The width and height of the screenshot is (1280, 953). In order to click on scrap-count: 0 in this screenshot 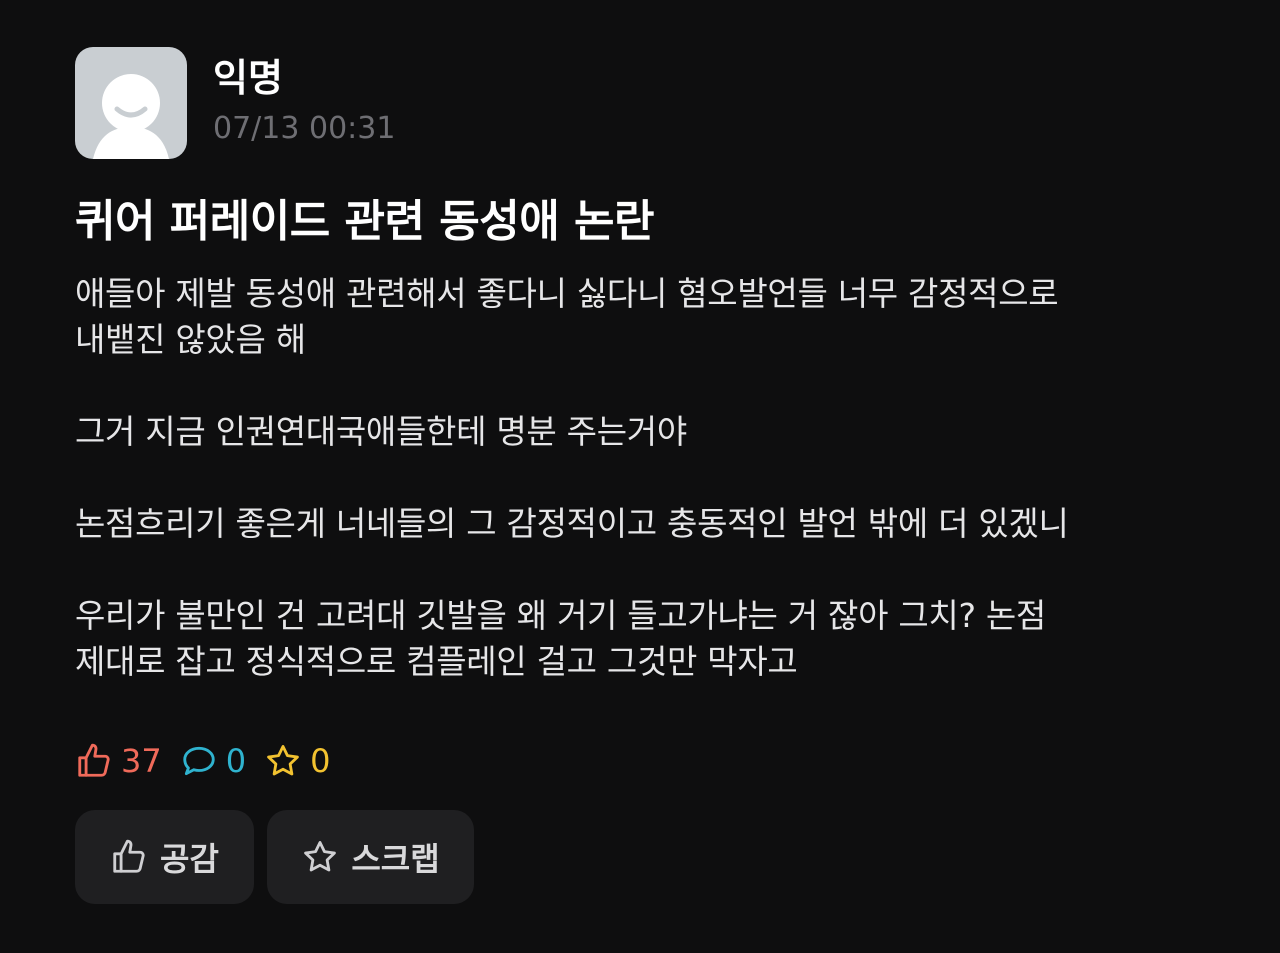, I will do `click(297, 761)`.